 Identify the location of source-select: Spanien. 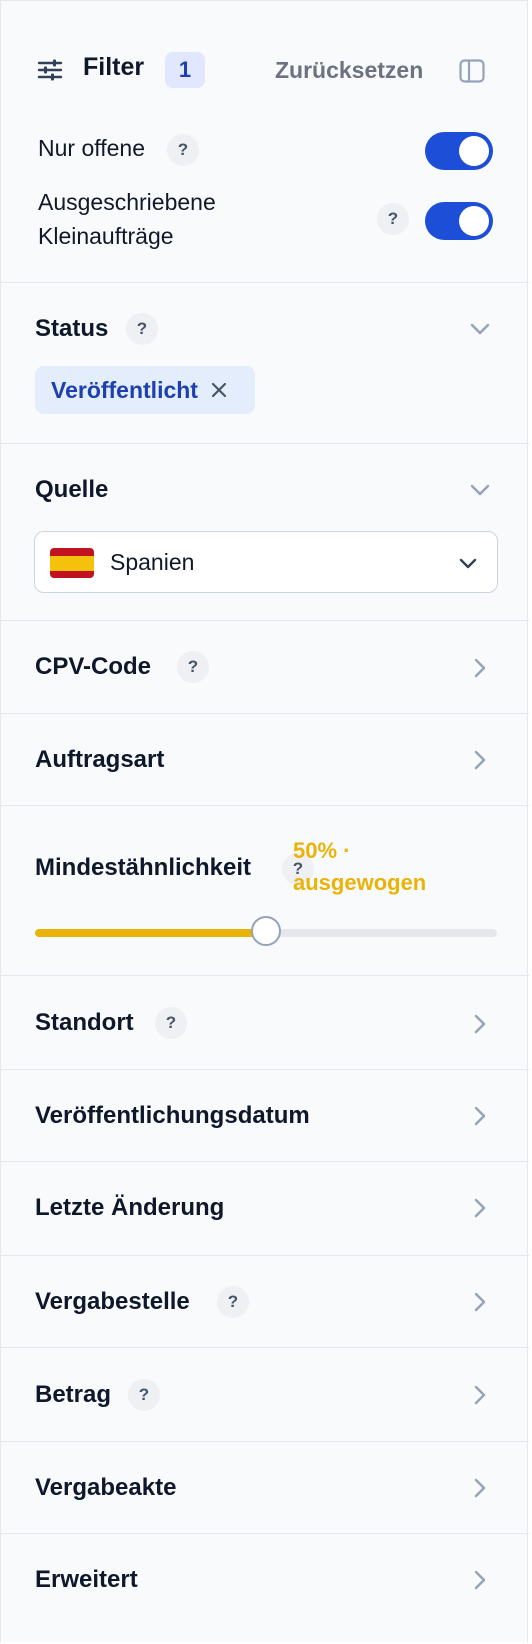
(266, 562).